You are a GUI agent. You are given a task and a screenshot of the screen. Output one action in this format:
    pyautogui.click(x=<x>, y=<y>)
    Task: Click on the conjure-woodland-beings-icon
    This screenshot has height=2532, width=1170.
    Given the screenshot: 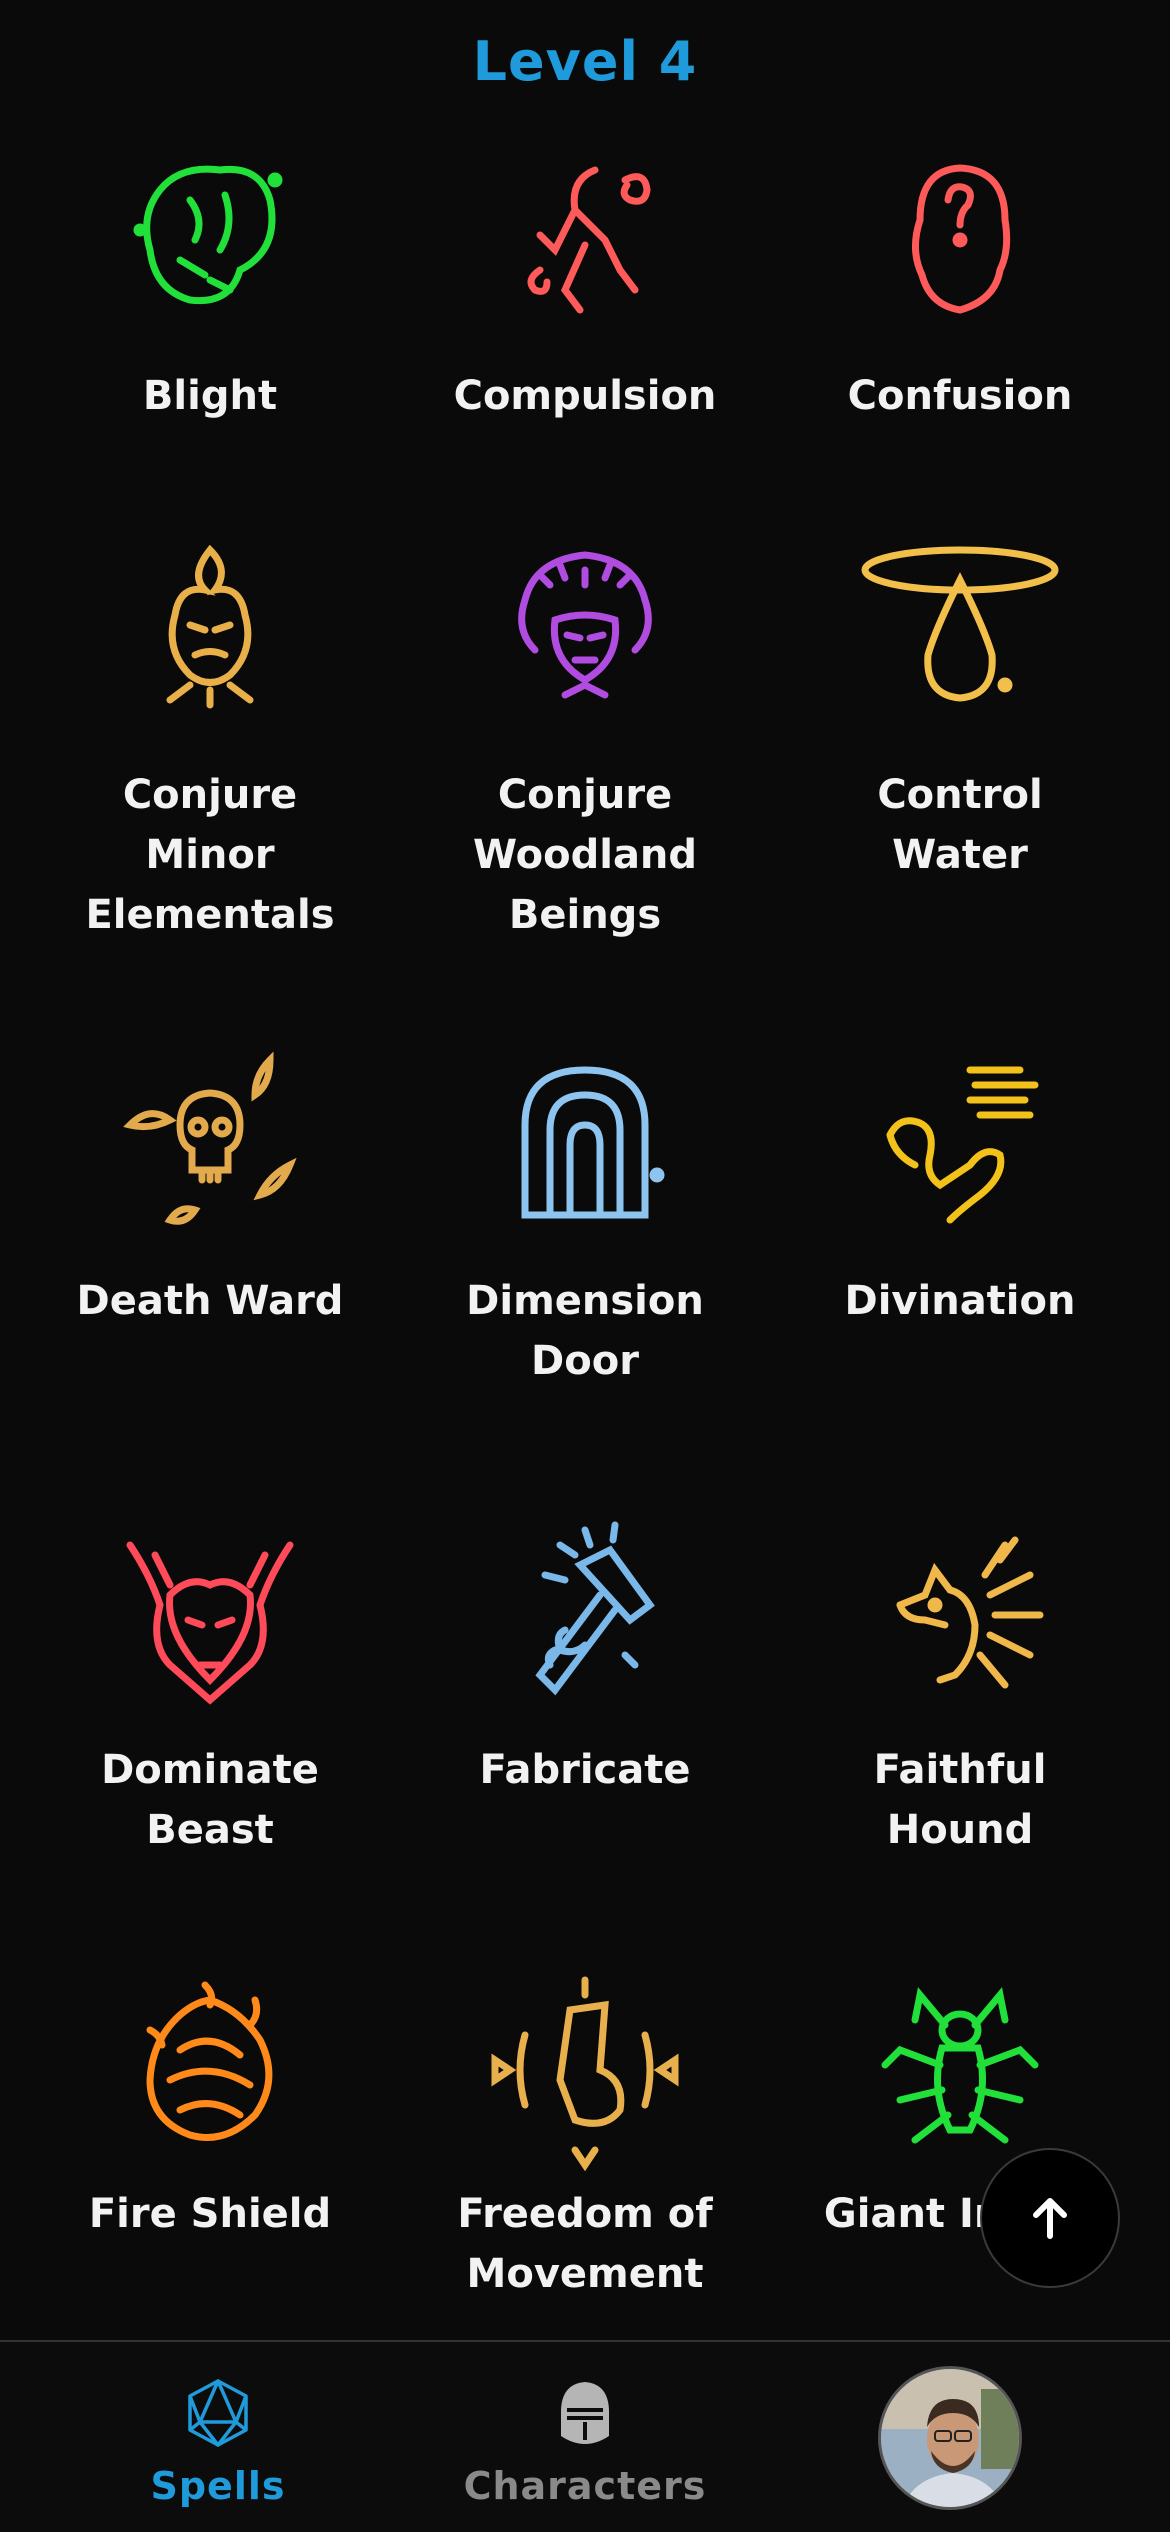 What is the action you would take?
    pyautogui.click(x=585, y=630)
    